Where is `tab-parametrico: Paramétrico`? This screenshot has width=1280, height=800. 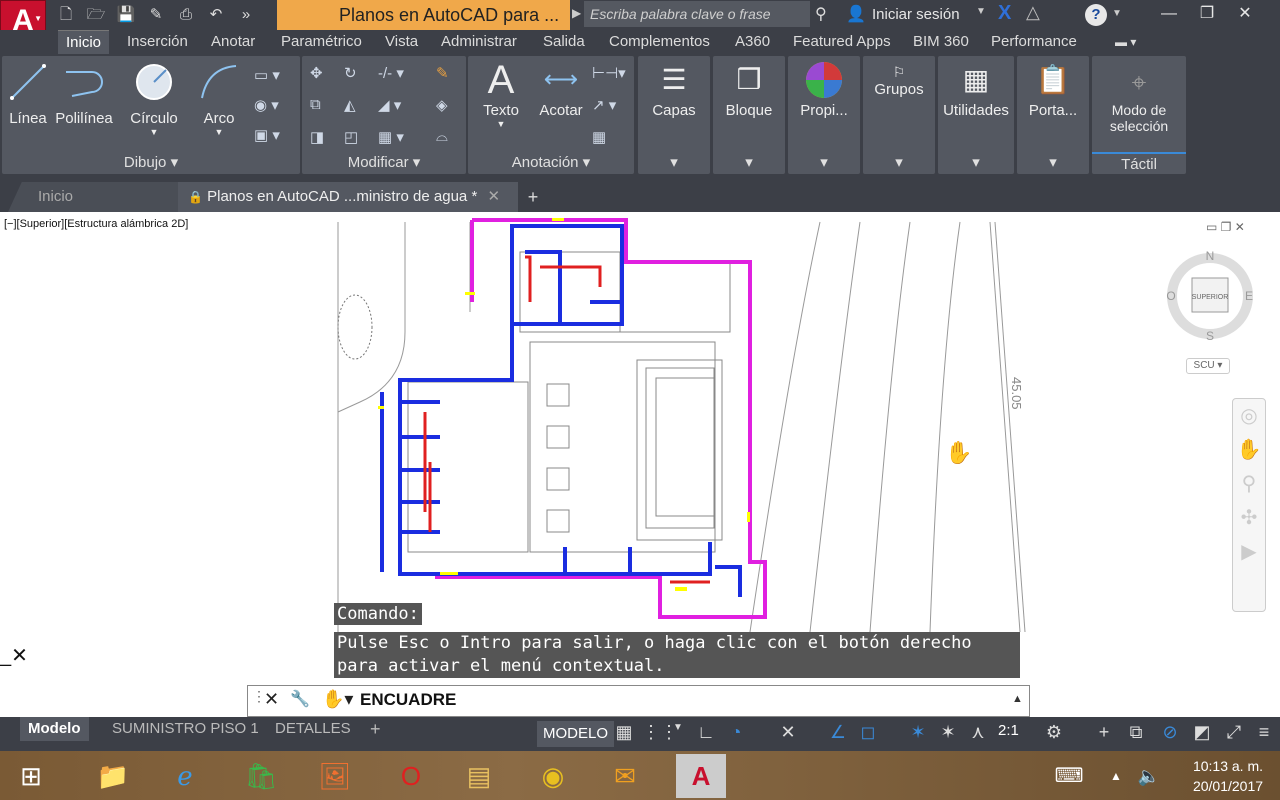 tab-parametrico: Paramétrico is located at coordinates (321, 42).